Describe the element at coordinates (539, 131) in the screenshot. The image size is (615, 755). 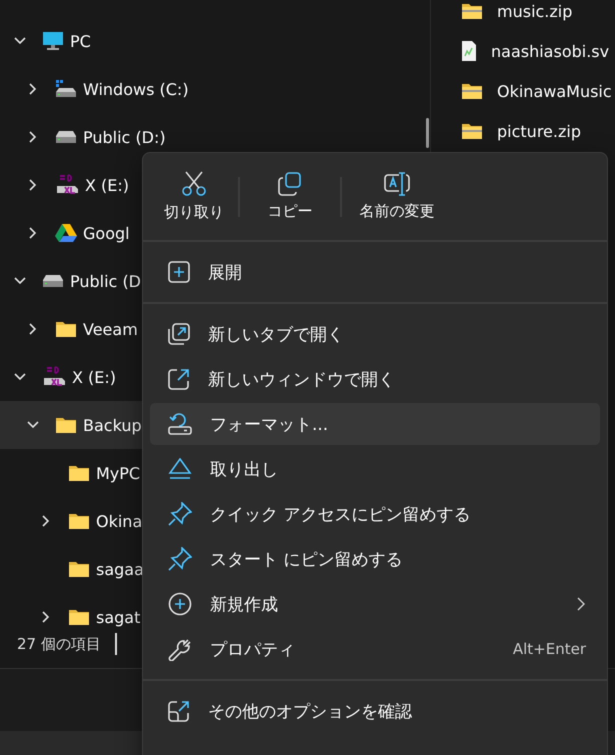
I see `file-name: picture.zip` at that location.